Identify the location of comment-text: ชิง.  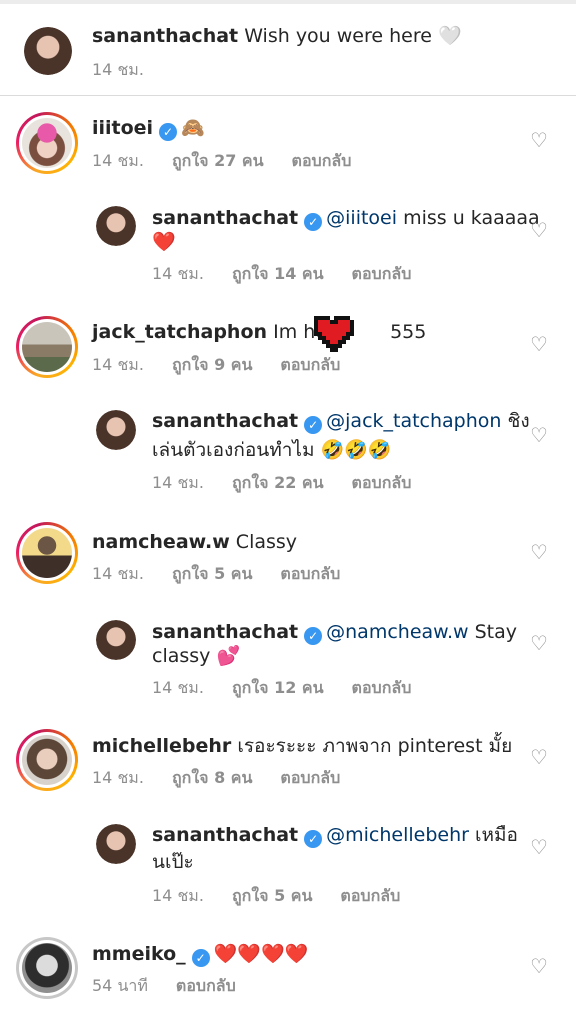
(518, 421).